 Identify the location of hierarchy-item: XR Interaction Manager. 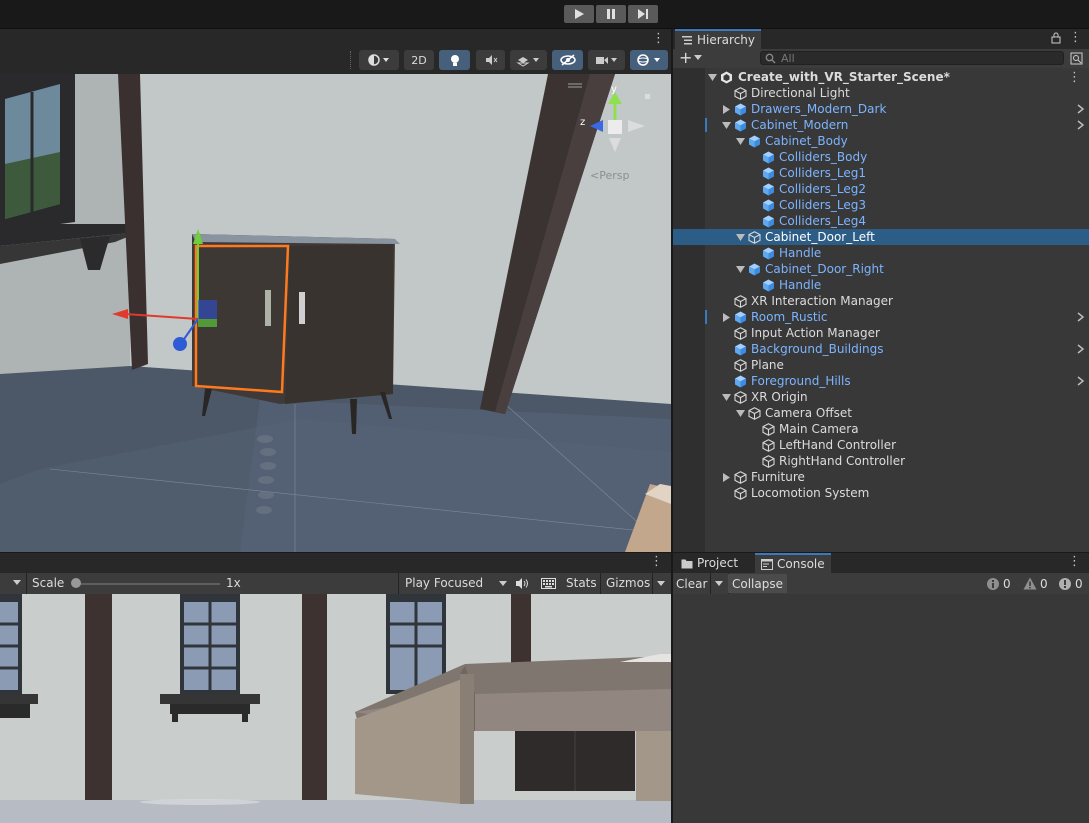
(897, 301).